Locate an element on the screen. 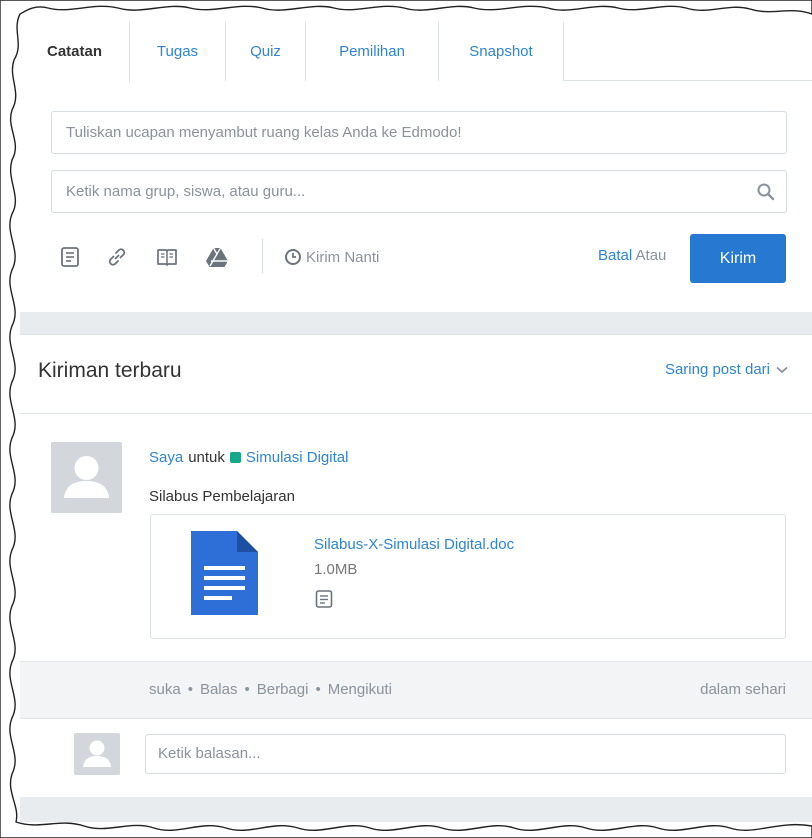  tab-catatan: Catatan is located at coordinates (75, 52).